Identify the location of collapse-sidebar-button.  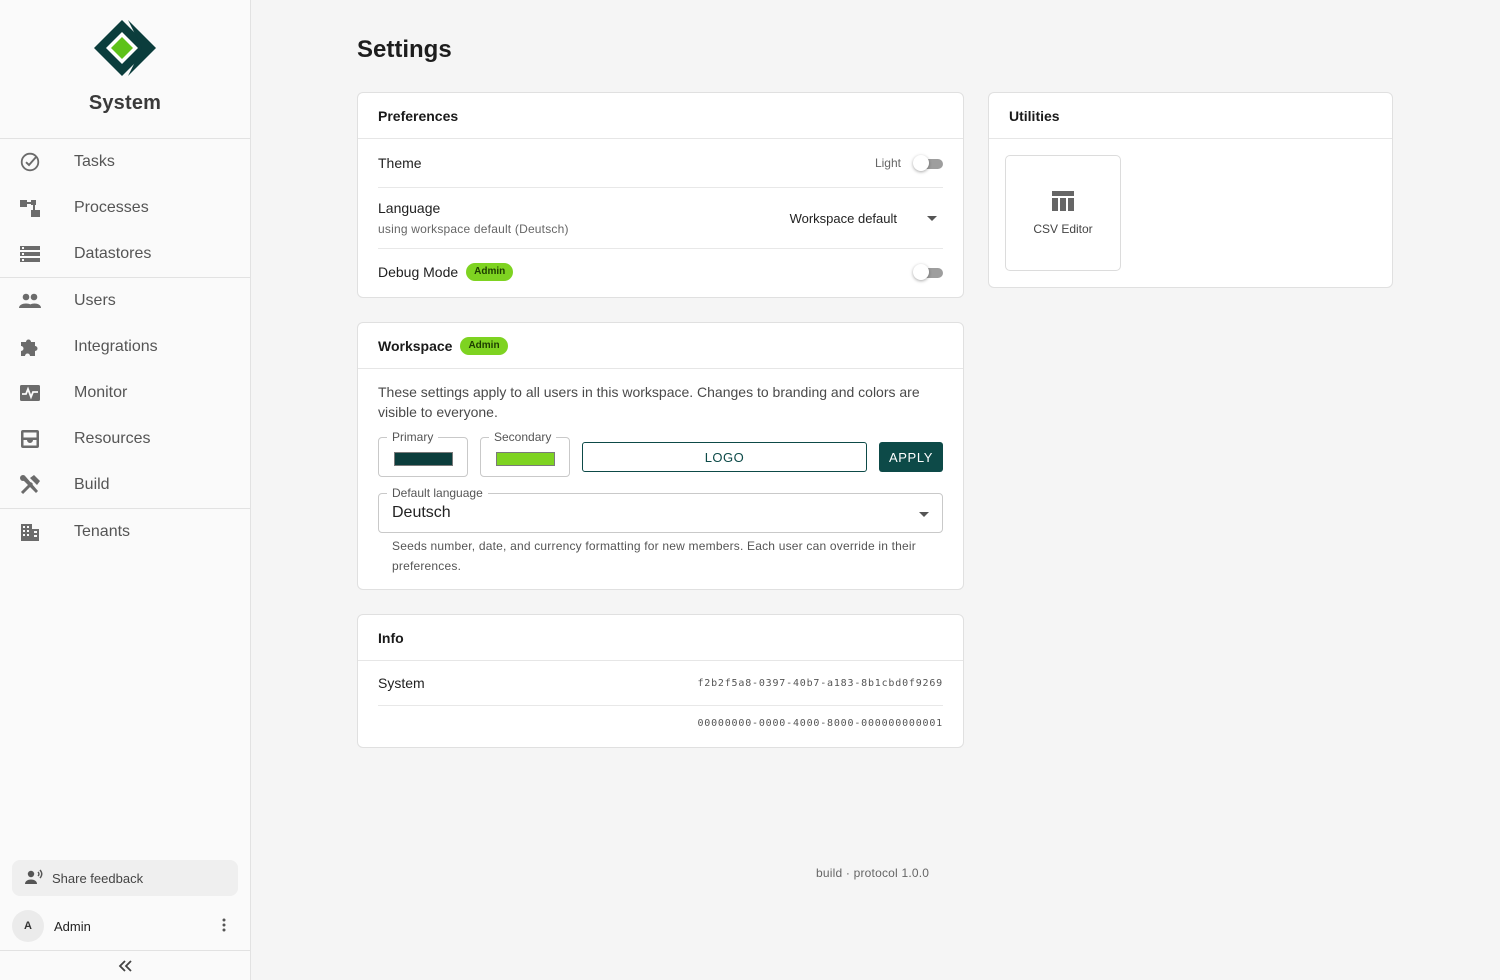
(125, 965).